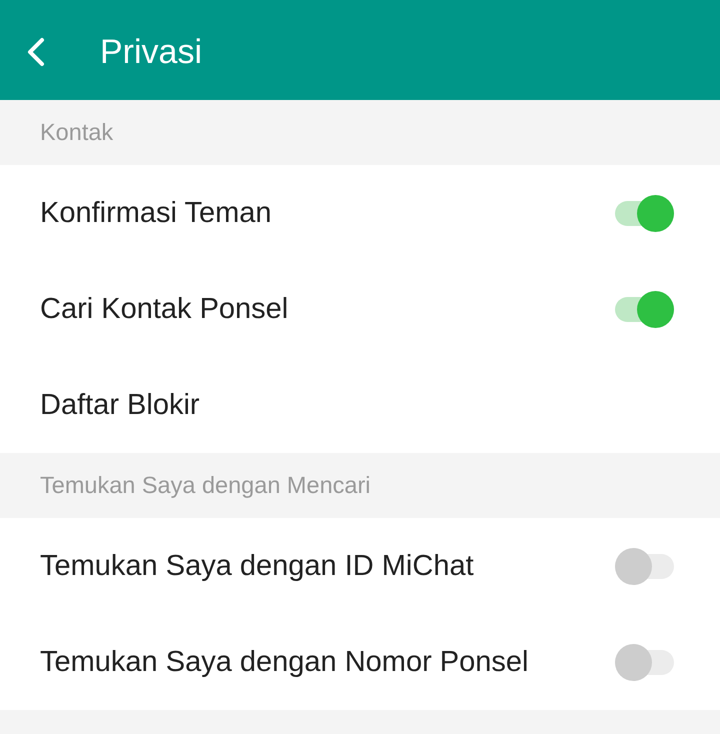  I want to click on setting-label: Cari Kontak Ponsel, so click(164, 309).